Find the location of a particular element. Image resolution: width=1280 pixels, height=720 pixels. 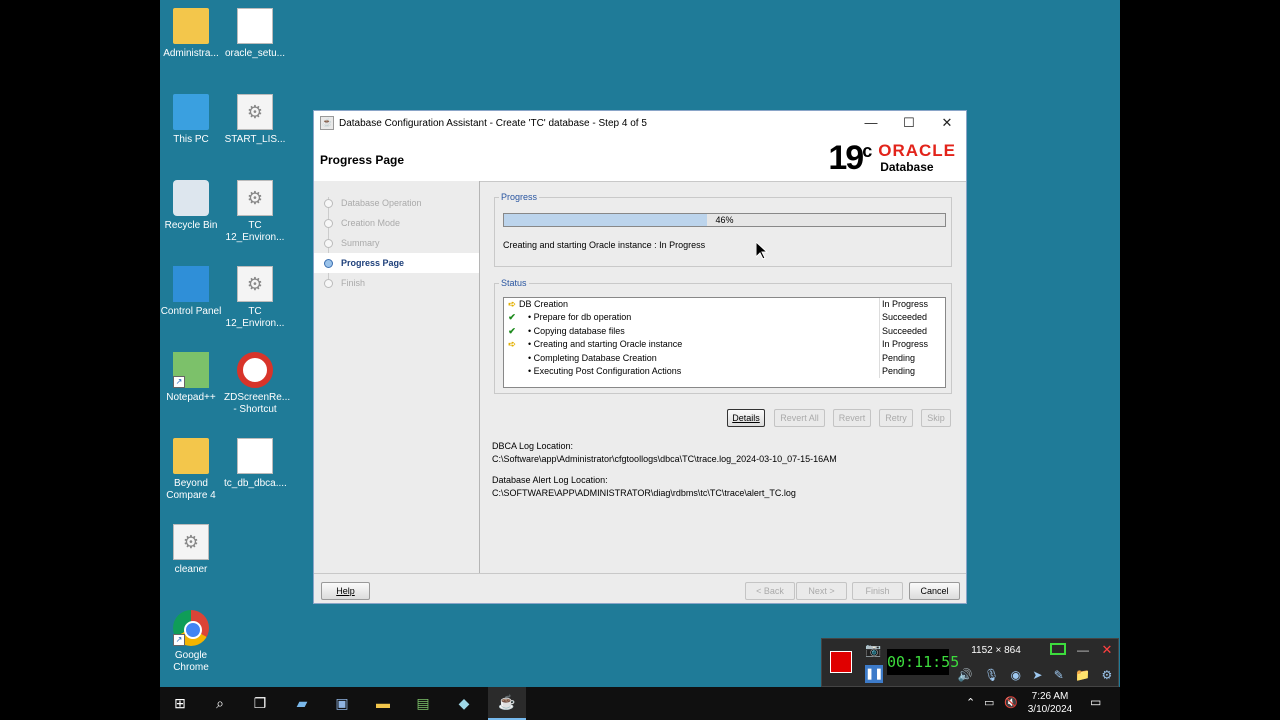

revert-all-button: Revert All is located at coordinates (799, 418).